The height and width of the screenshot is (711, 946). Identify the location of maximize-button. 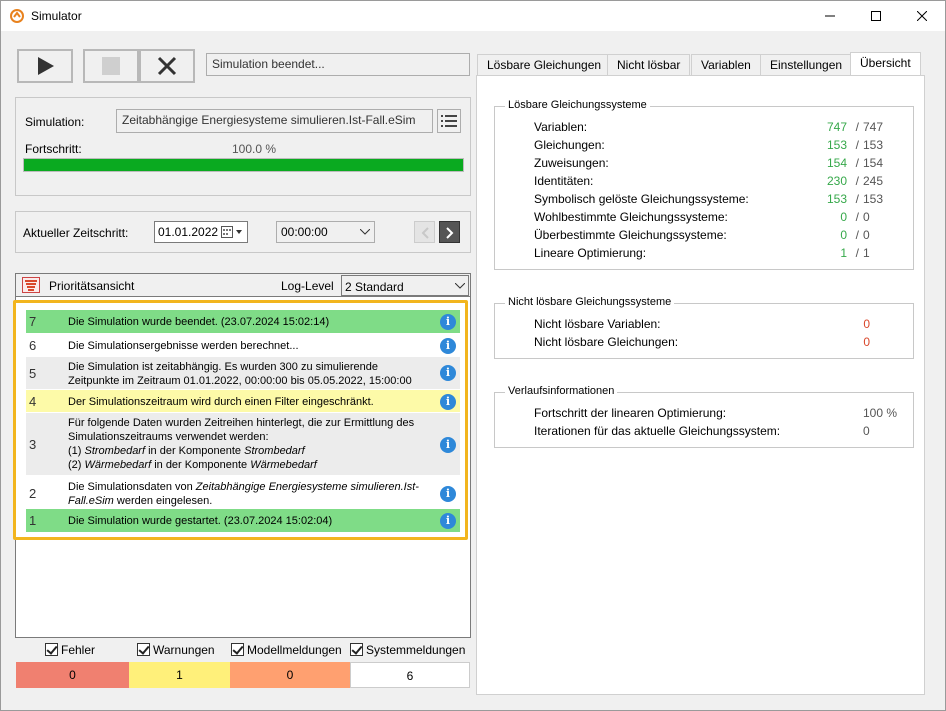
(876, 16).